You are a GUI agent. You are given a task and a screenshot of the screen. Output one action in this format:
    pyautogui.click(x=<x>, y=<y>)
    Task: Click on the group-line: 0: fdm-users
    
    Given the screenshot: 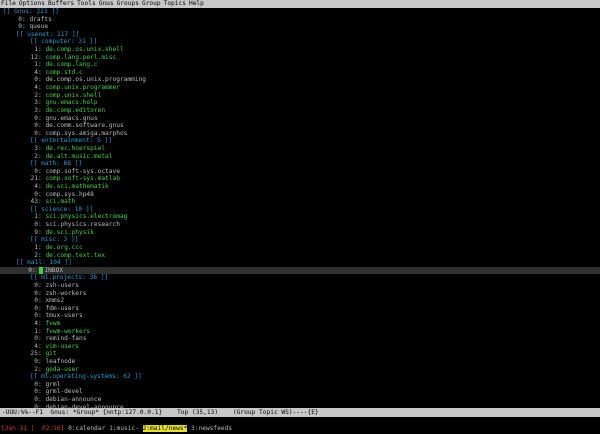 What is the action you would take?
    pyautogui.click(x=300, y=309)
    